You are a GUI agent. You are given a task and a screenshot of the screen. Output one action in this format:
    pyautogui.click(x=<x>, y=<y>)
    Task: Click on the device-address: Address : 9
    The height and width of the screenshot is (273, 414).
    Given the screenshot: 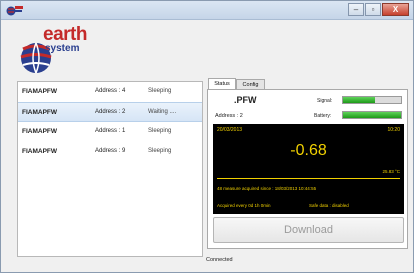 What is the action you would take?
    pyautogui.click(x=110, y=151)
    